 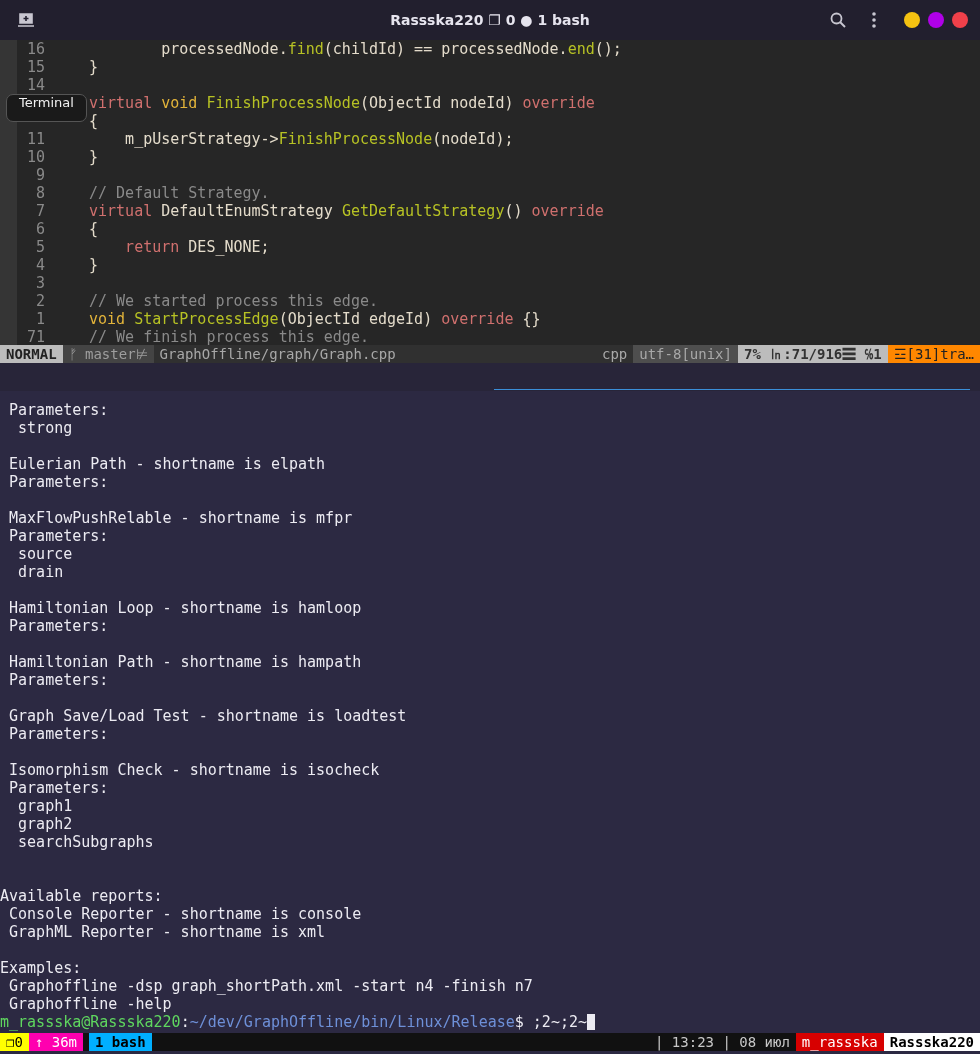 I want to click on output-line: MaxFlowPushRelable - shortname is mfpr, so click(x=180, y=518).